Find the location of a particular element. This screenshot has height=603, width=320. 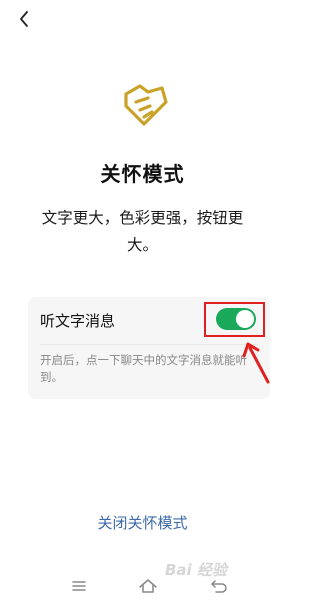

system-navbar is located at coordinates (142, 586).